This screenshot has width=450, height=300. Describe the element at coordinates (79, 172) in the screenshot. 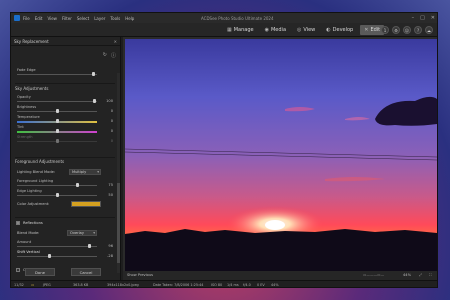

I see `lighting-blend-value: Multiply` at that location.